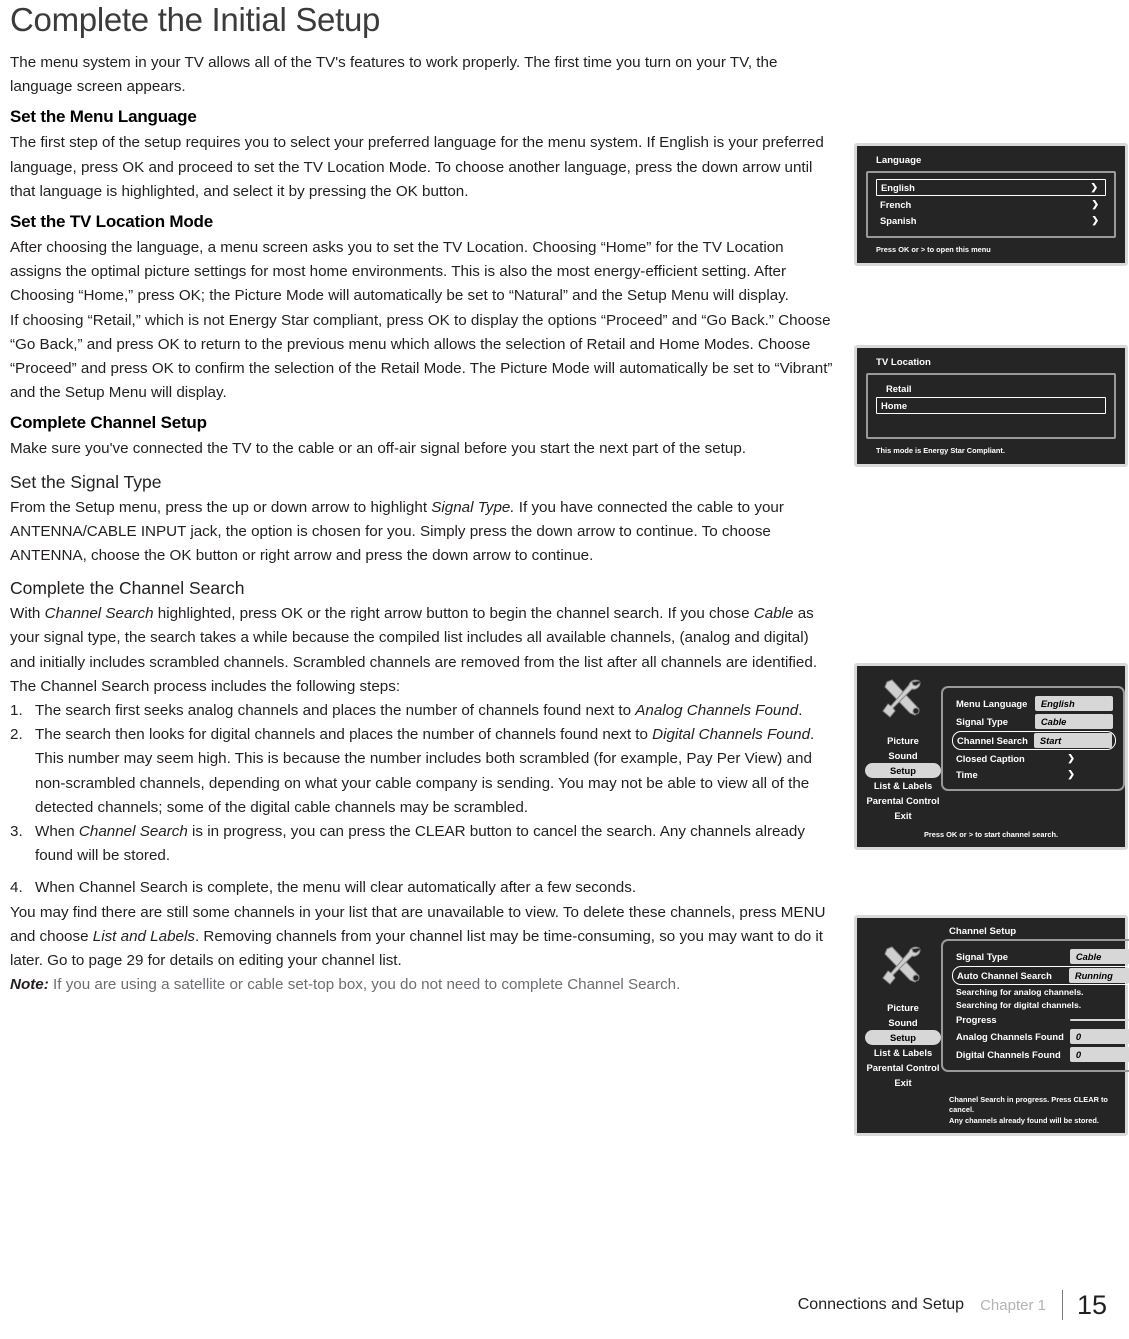 Image resolution: width=1129 pixels, height=1339 pixels. What do you see at coordinates (86, 481) in the screenshot?
I see `heading-set-signal-type: Set the Signal Type` at bounding box center [86, 481].